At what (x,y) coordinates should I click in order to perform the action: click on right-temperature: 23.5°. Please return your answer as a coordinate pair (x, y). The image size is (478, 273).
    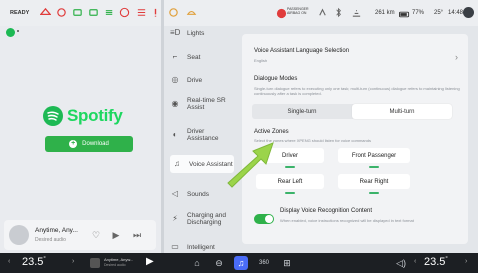
    Looking at the image, I should click on (436, 262).